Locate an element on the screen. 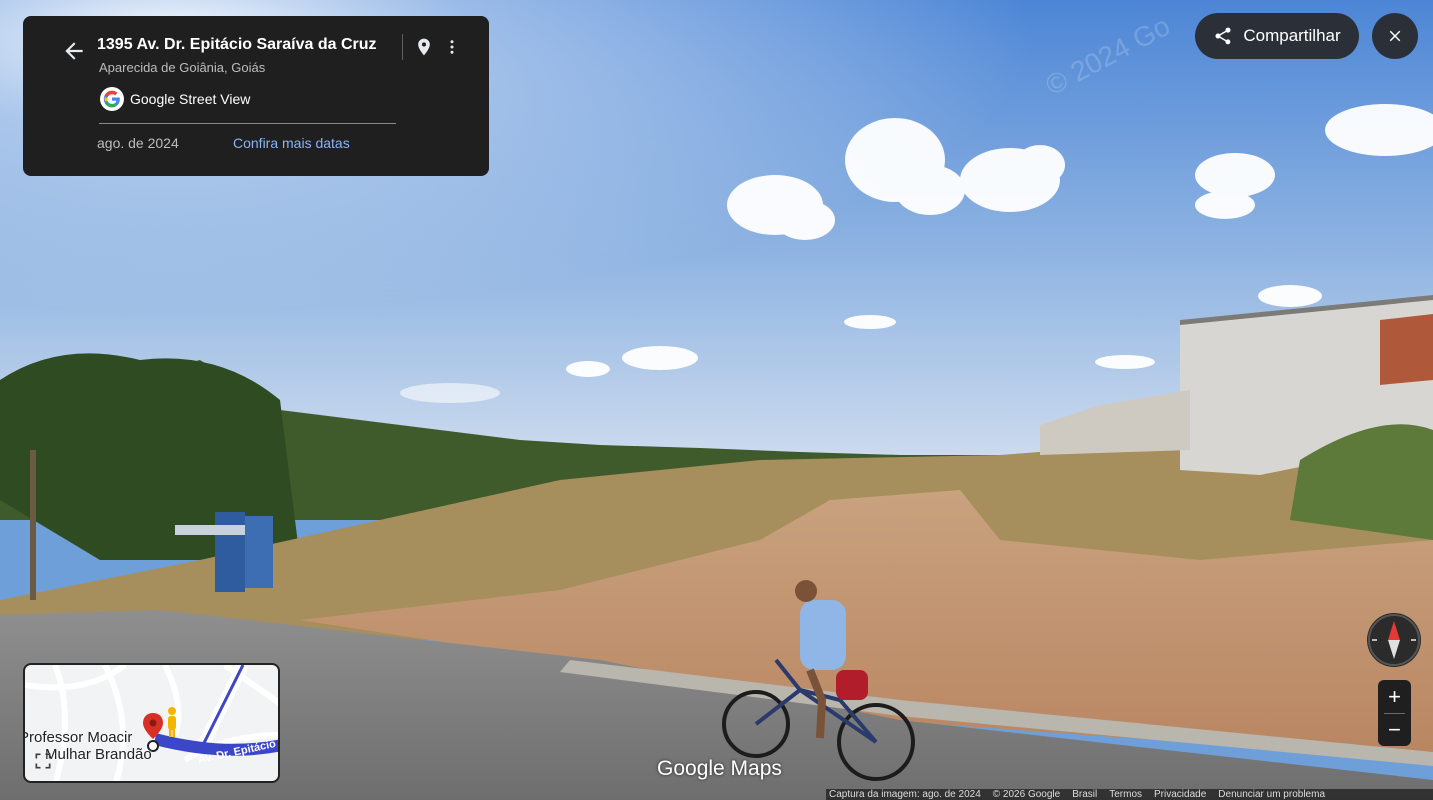 This screenshot has width=1433, height=800. zoom-out-button: − is located at coordinates (1394, 729).